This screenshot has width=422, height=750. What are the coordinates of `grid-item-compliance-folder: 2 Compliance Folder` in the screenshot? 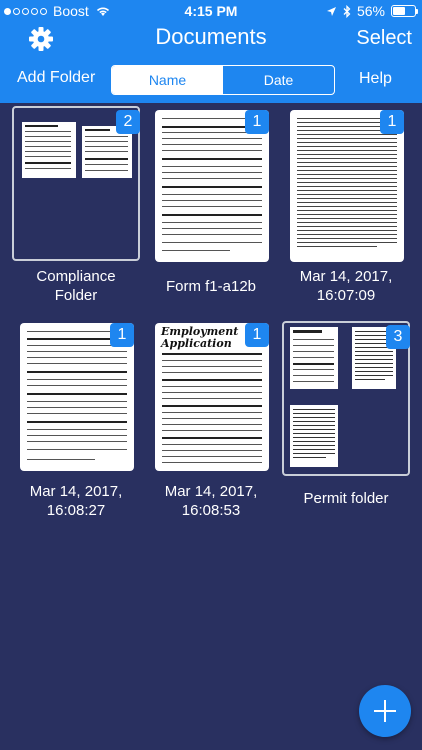 It's located at (76, 206).